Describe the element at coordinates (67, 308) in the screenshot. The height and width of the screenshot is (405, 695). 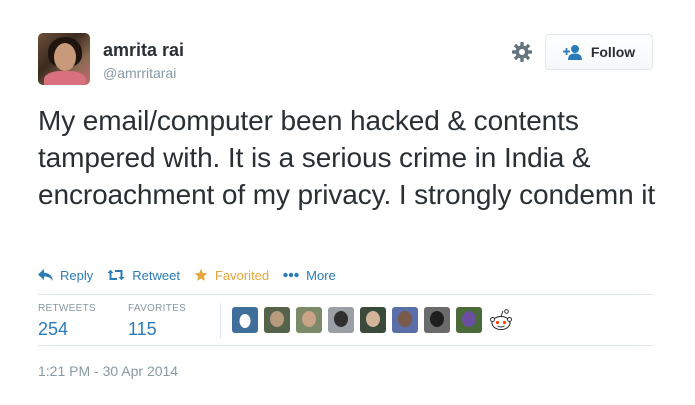
I see `retweets-label: RETWEETS` at that location.